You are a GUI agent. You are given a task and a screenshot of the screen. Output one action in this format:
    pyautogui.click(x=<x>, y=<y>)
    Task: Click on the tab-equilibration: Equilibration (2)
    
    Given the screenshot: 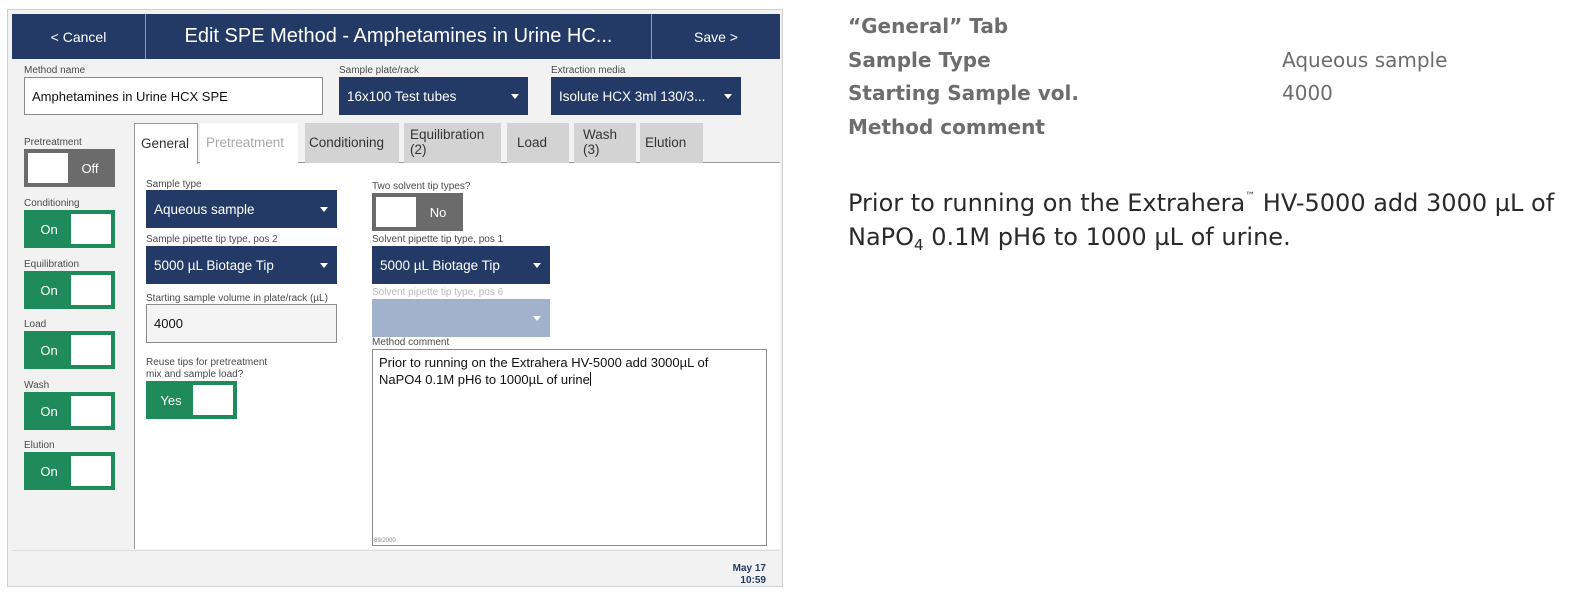 What is the action you would take?
    pyautogui.click(x=452, y=143)
    